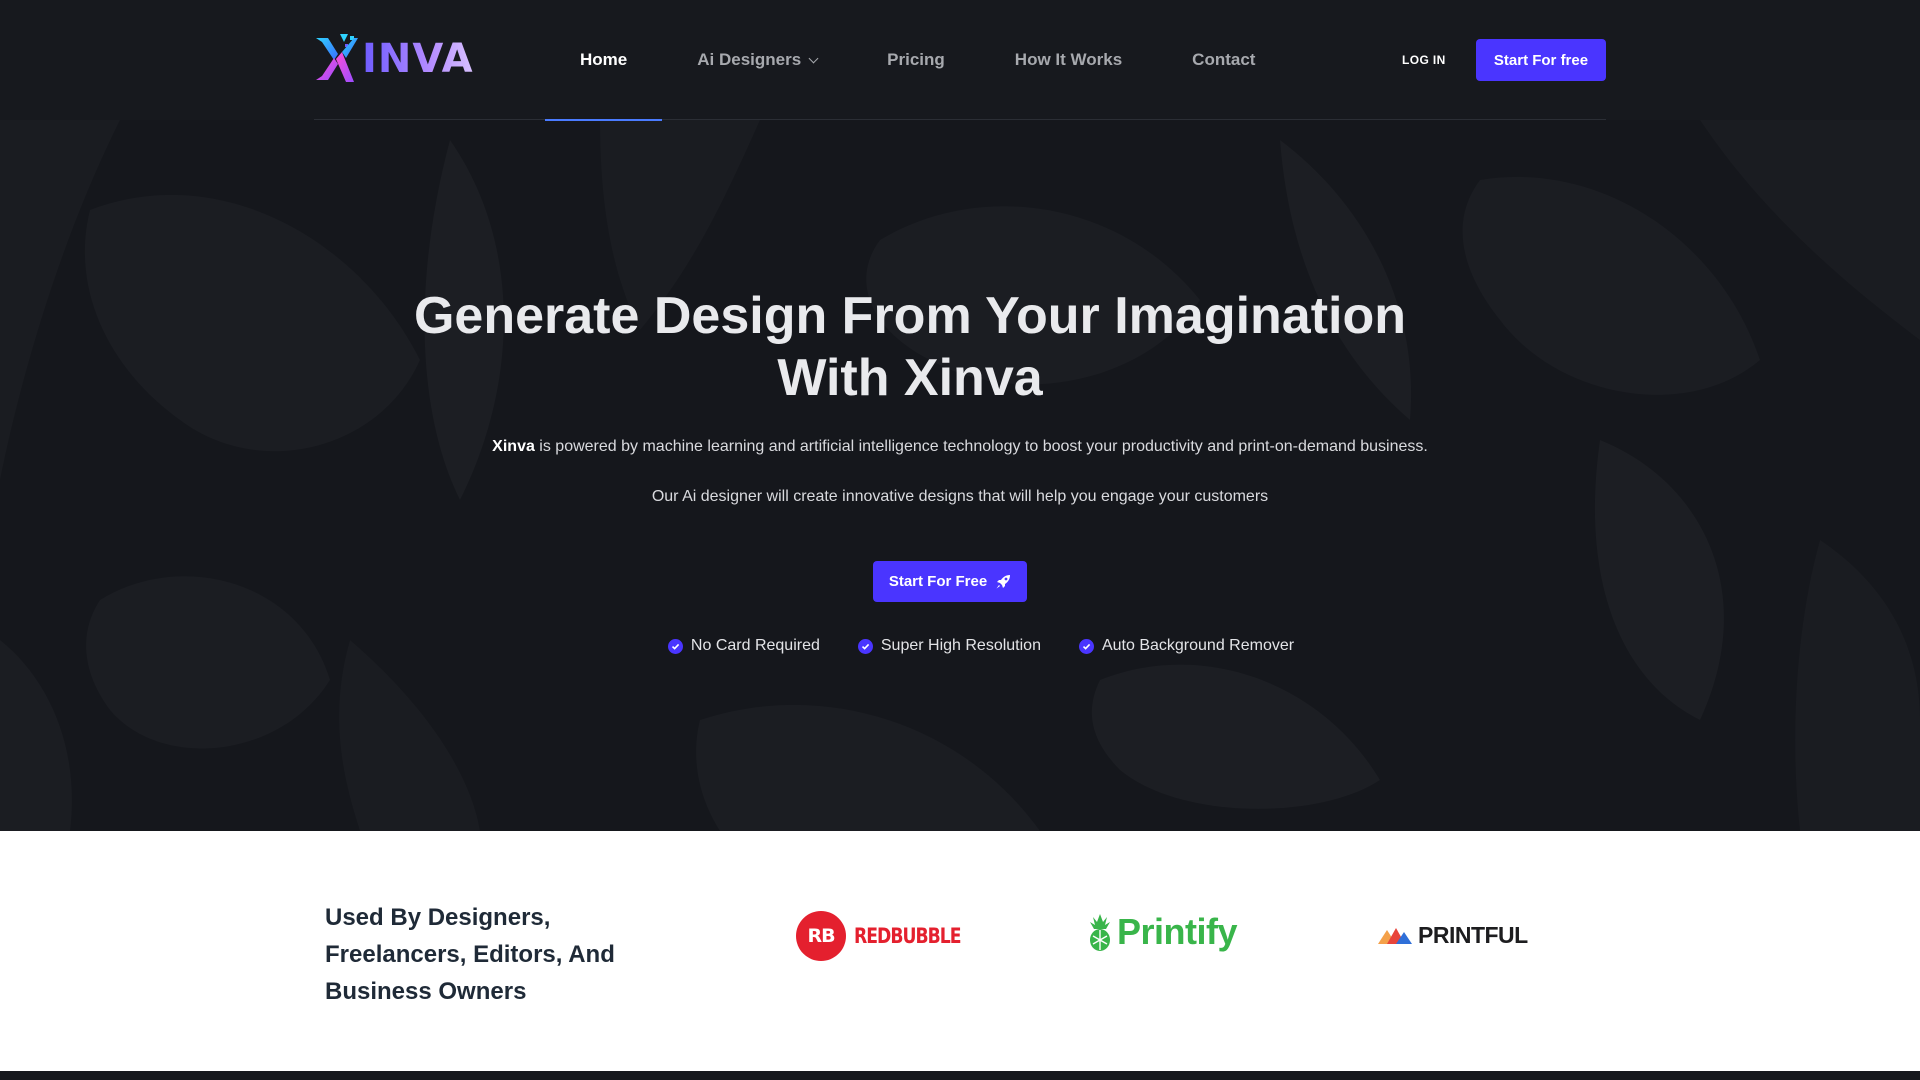  Describe the element at coordinates (1473, 935) in the screenshot. I see `printful-wordmark: PRINTFUL` at that location.